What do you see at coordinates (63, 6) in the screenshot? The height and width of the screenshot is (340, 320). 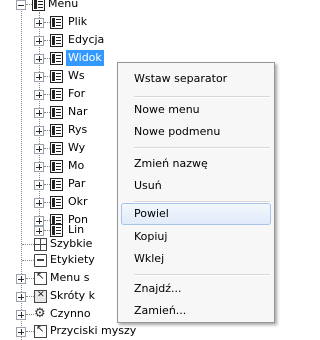 I see `tree-item-menu: Menu` at bounding box center [63, 6].